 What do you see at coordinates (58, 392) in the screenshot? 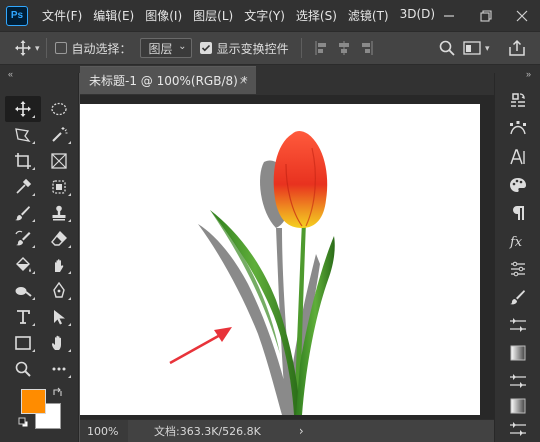
I see `swap-colors-icon` at bounding box center [58, 392].